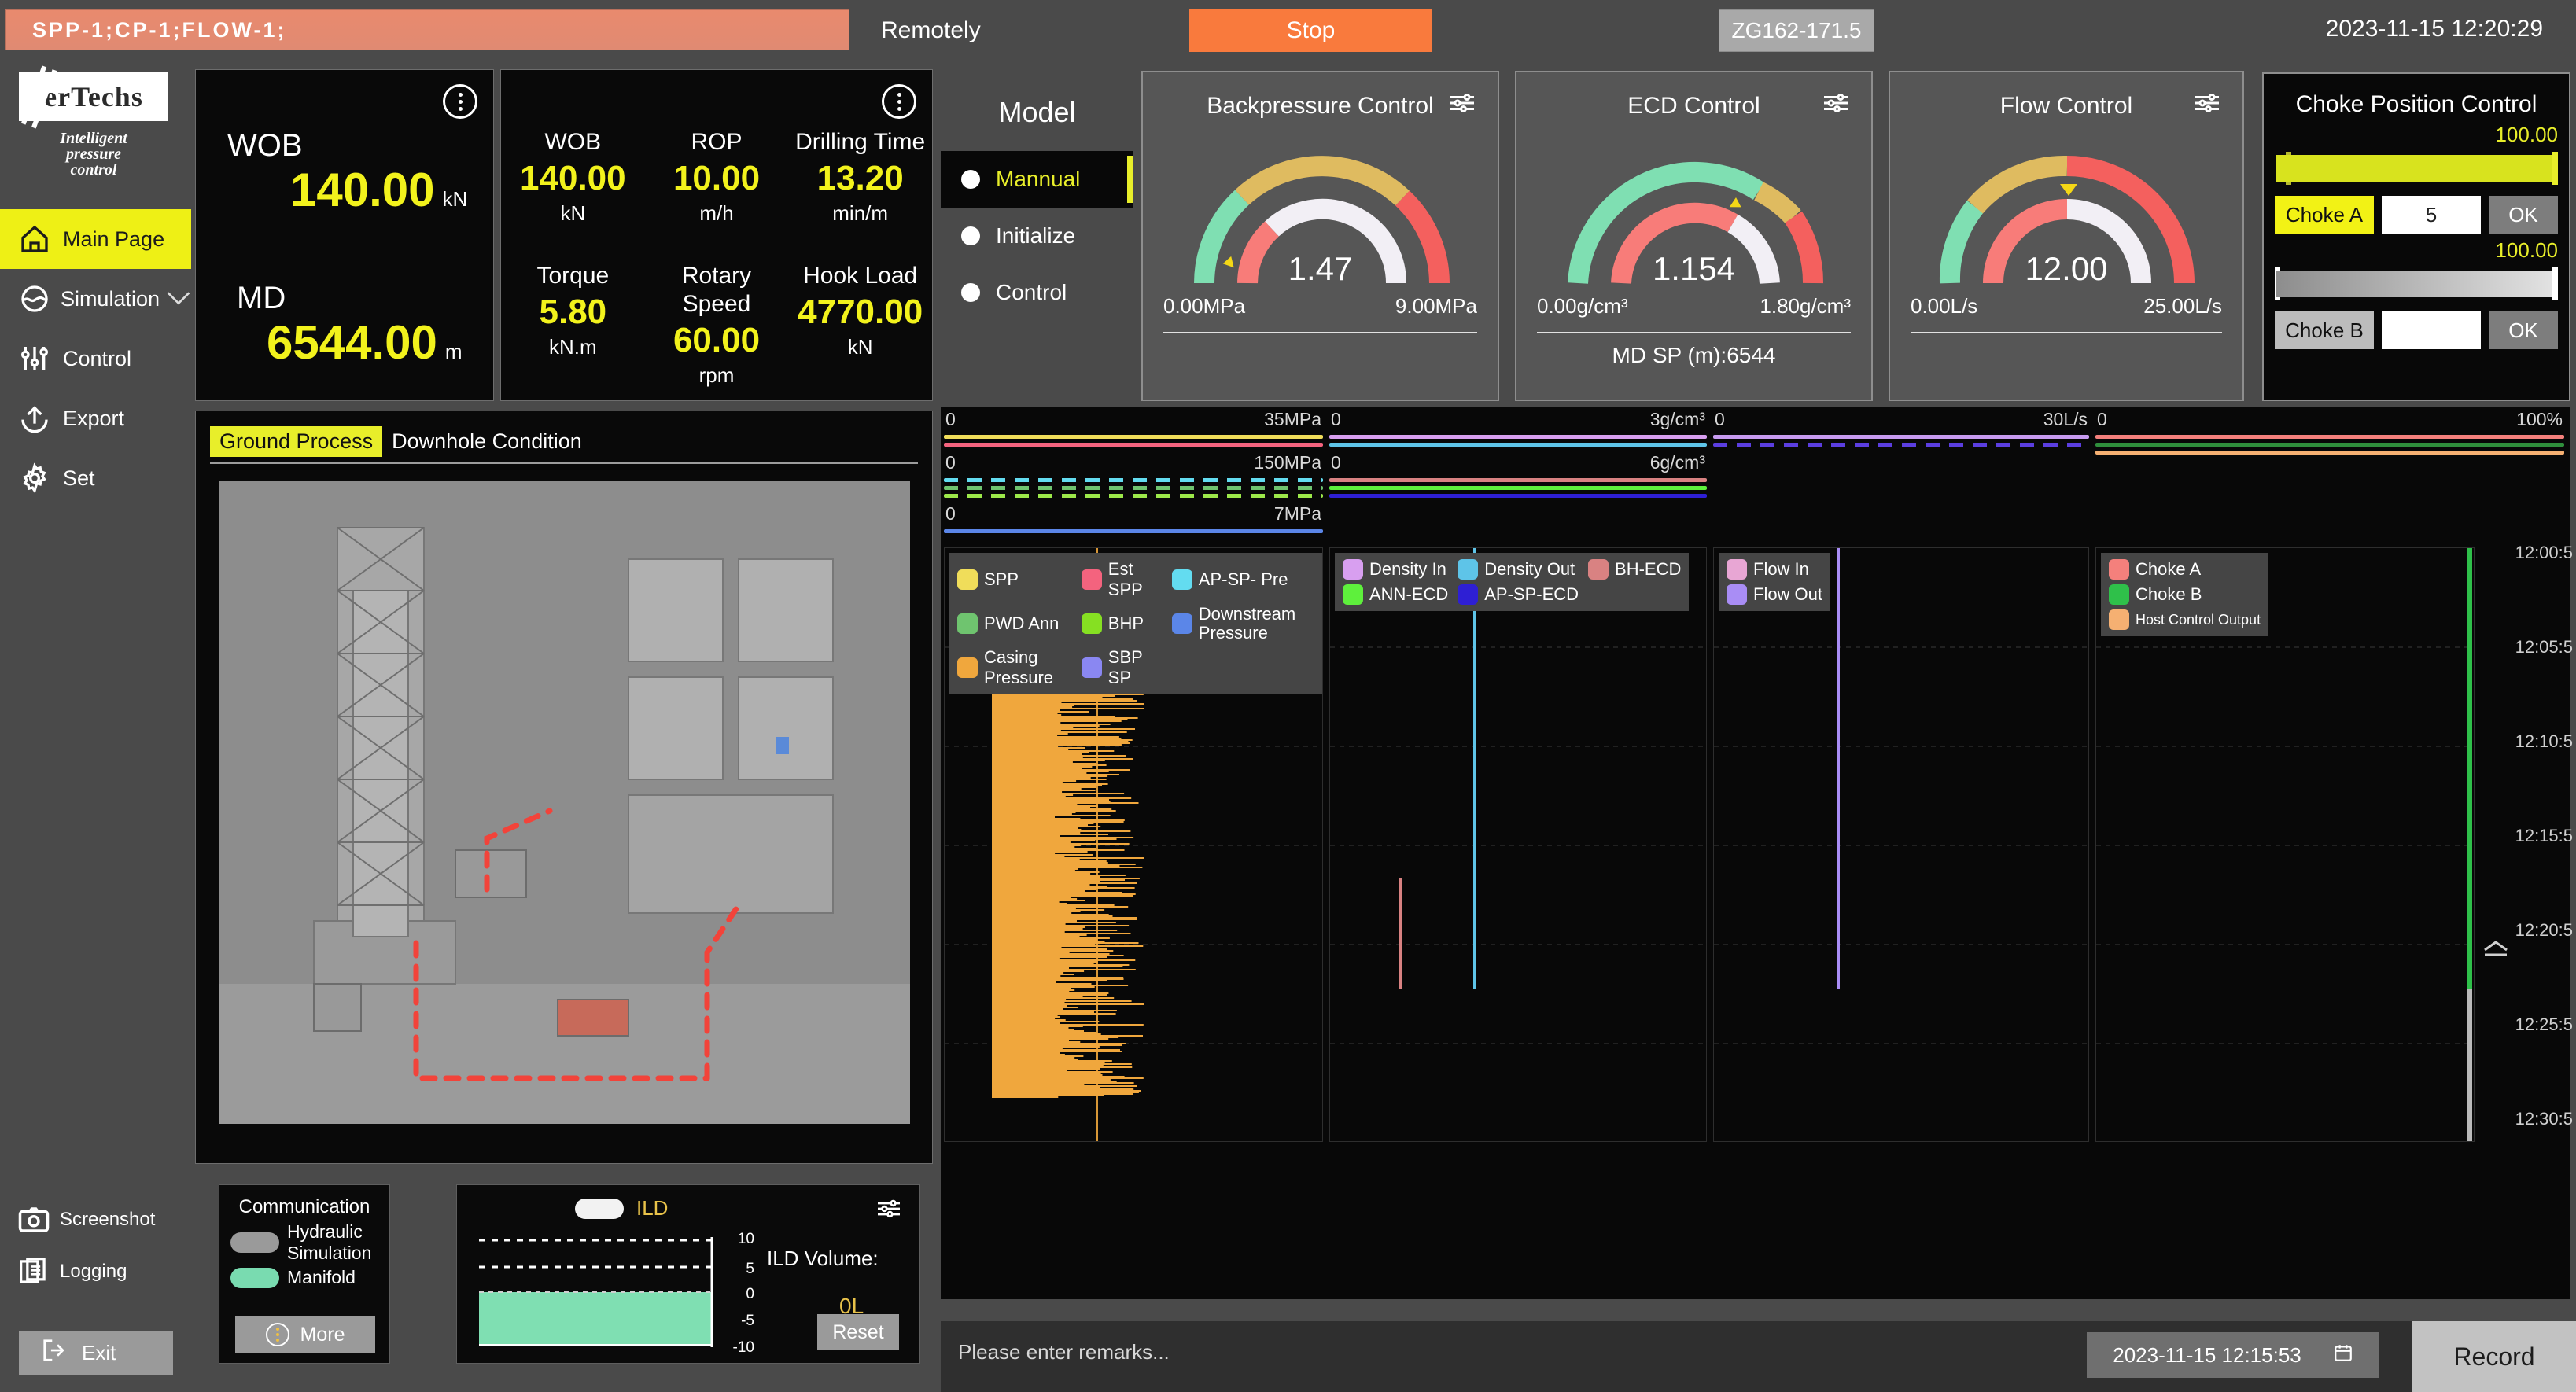  What do you see at coordinates (486, 441) in the screenshot?
I see `tab-downhole-condition: Downhole Condition` at bounding box center [486, 441].